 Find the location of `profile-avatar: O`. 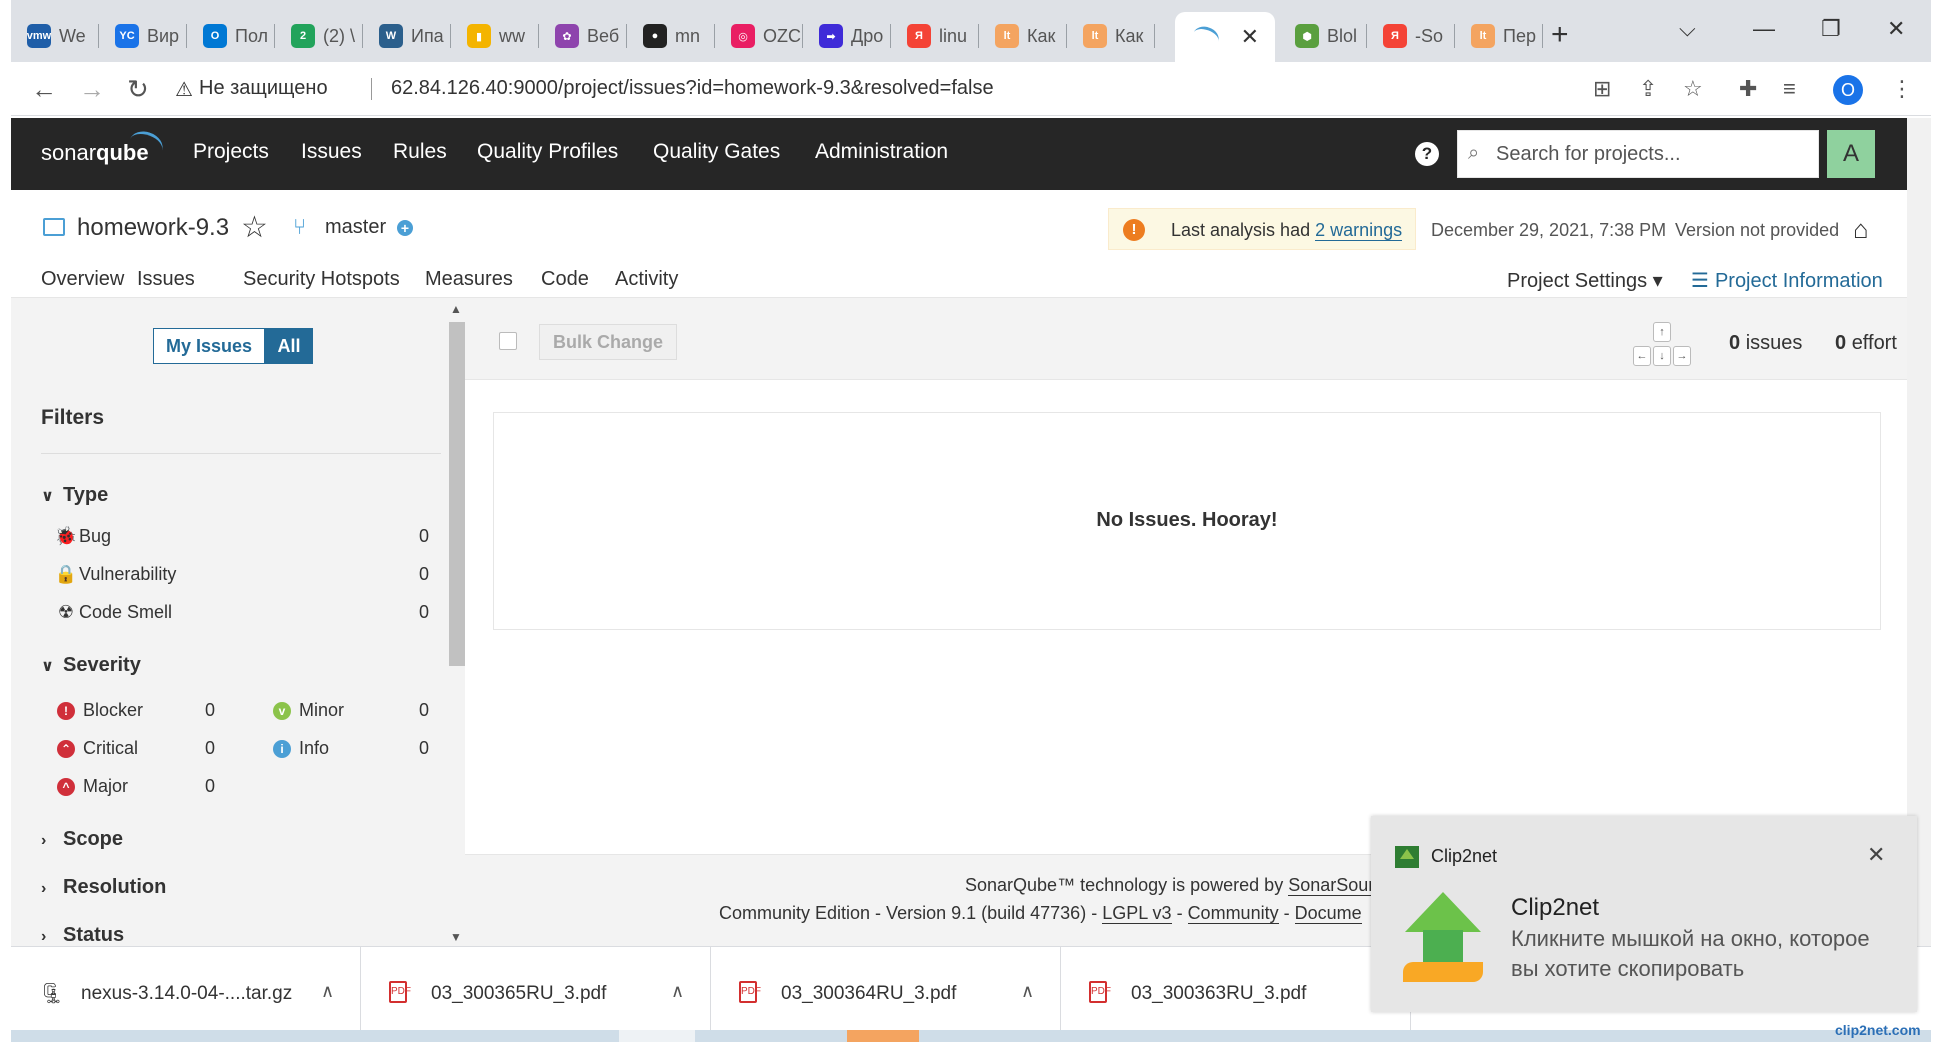

profile-avatar: O is located at coordinates (1848, 90).